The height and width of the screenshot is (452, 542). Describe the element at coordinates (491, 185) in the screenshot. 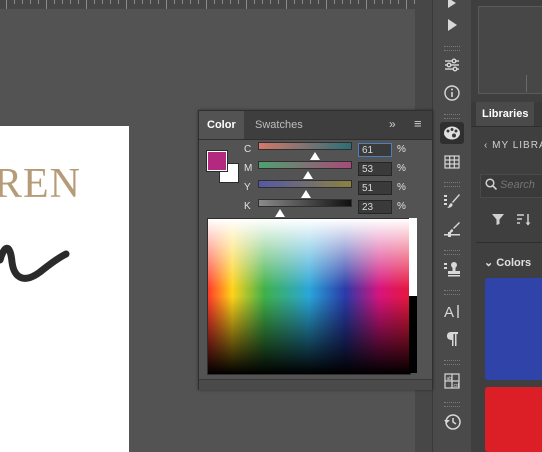

I see `search-icon` at that location.